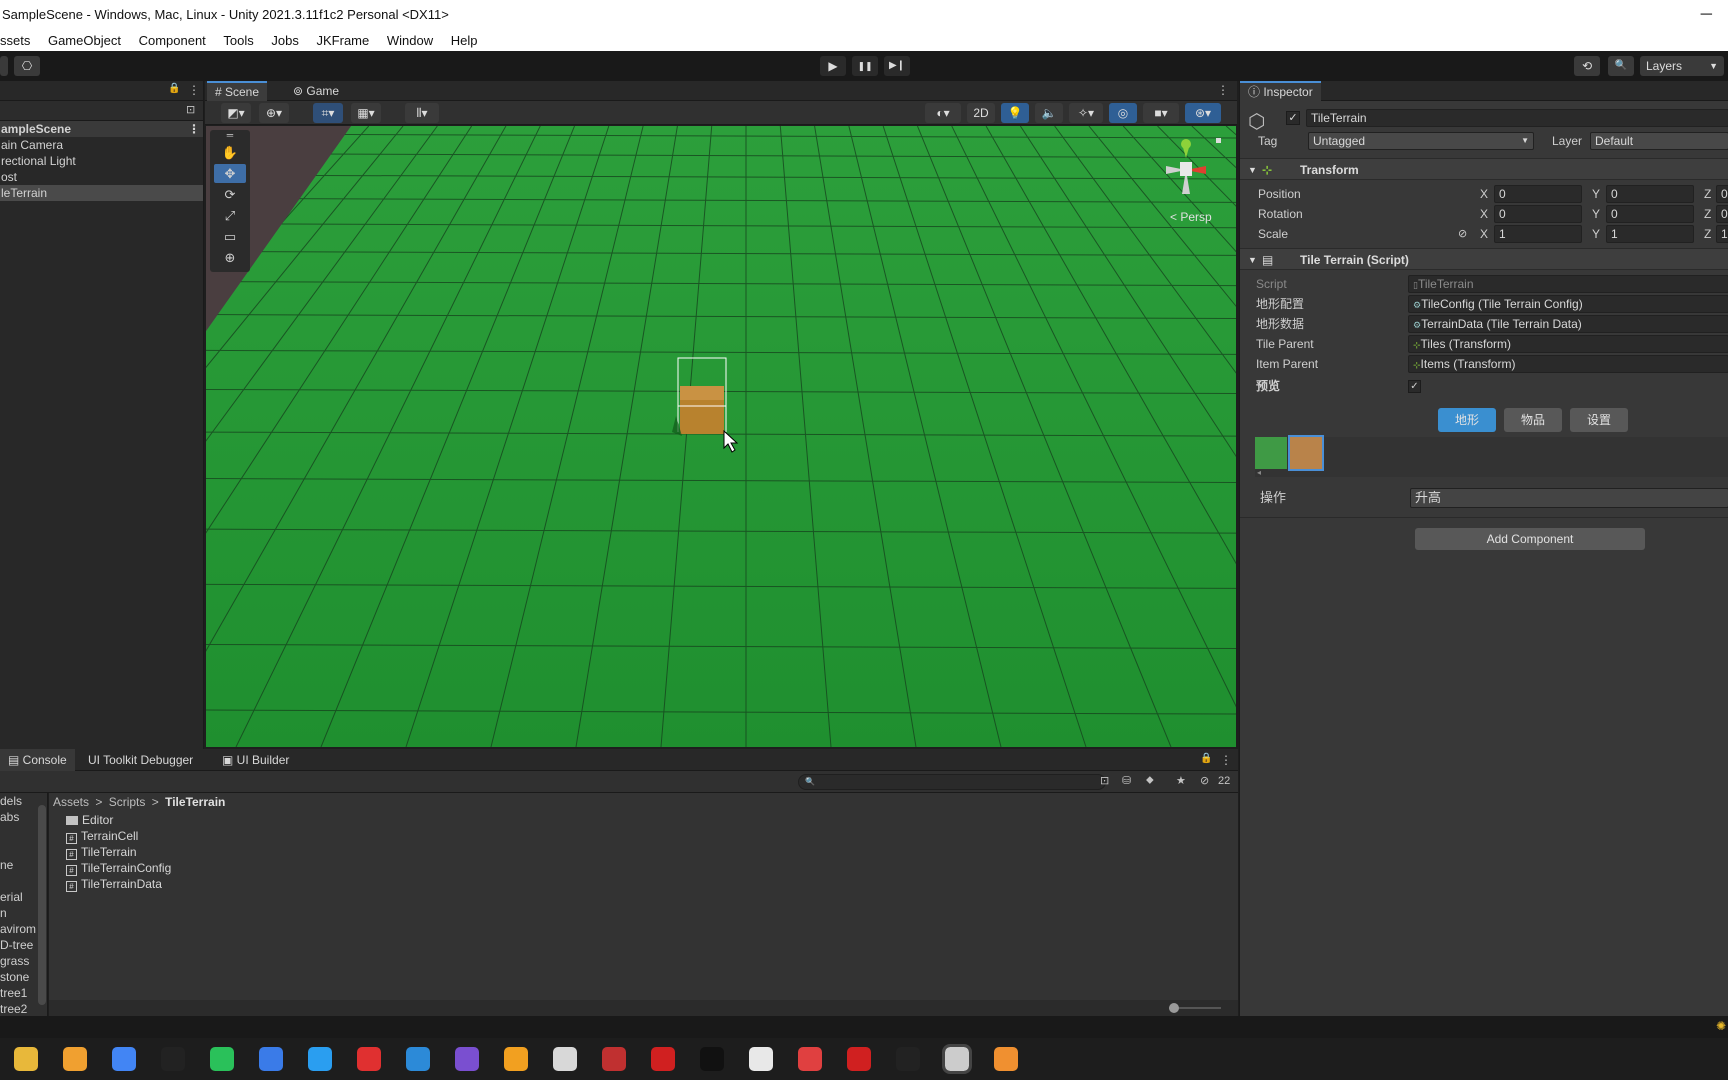 The width and height of the screenshot is (1728, 1080). Describe the element at coordinates (230, 257) in the screenshot. I see `transform-tool-icon: ⊕` at that location.